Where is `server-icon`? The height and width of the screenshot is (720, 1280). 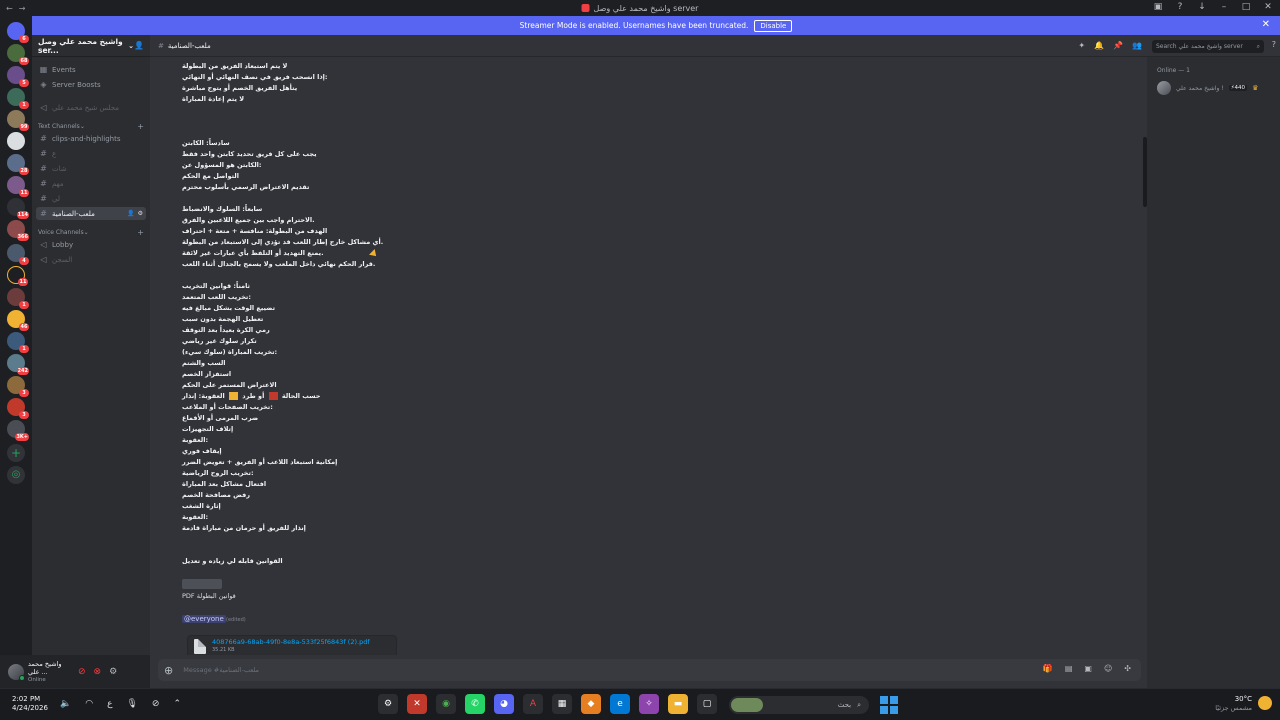
server-icon is located at coordinates (16, 141).